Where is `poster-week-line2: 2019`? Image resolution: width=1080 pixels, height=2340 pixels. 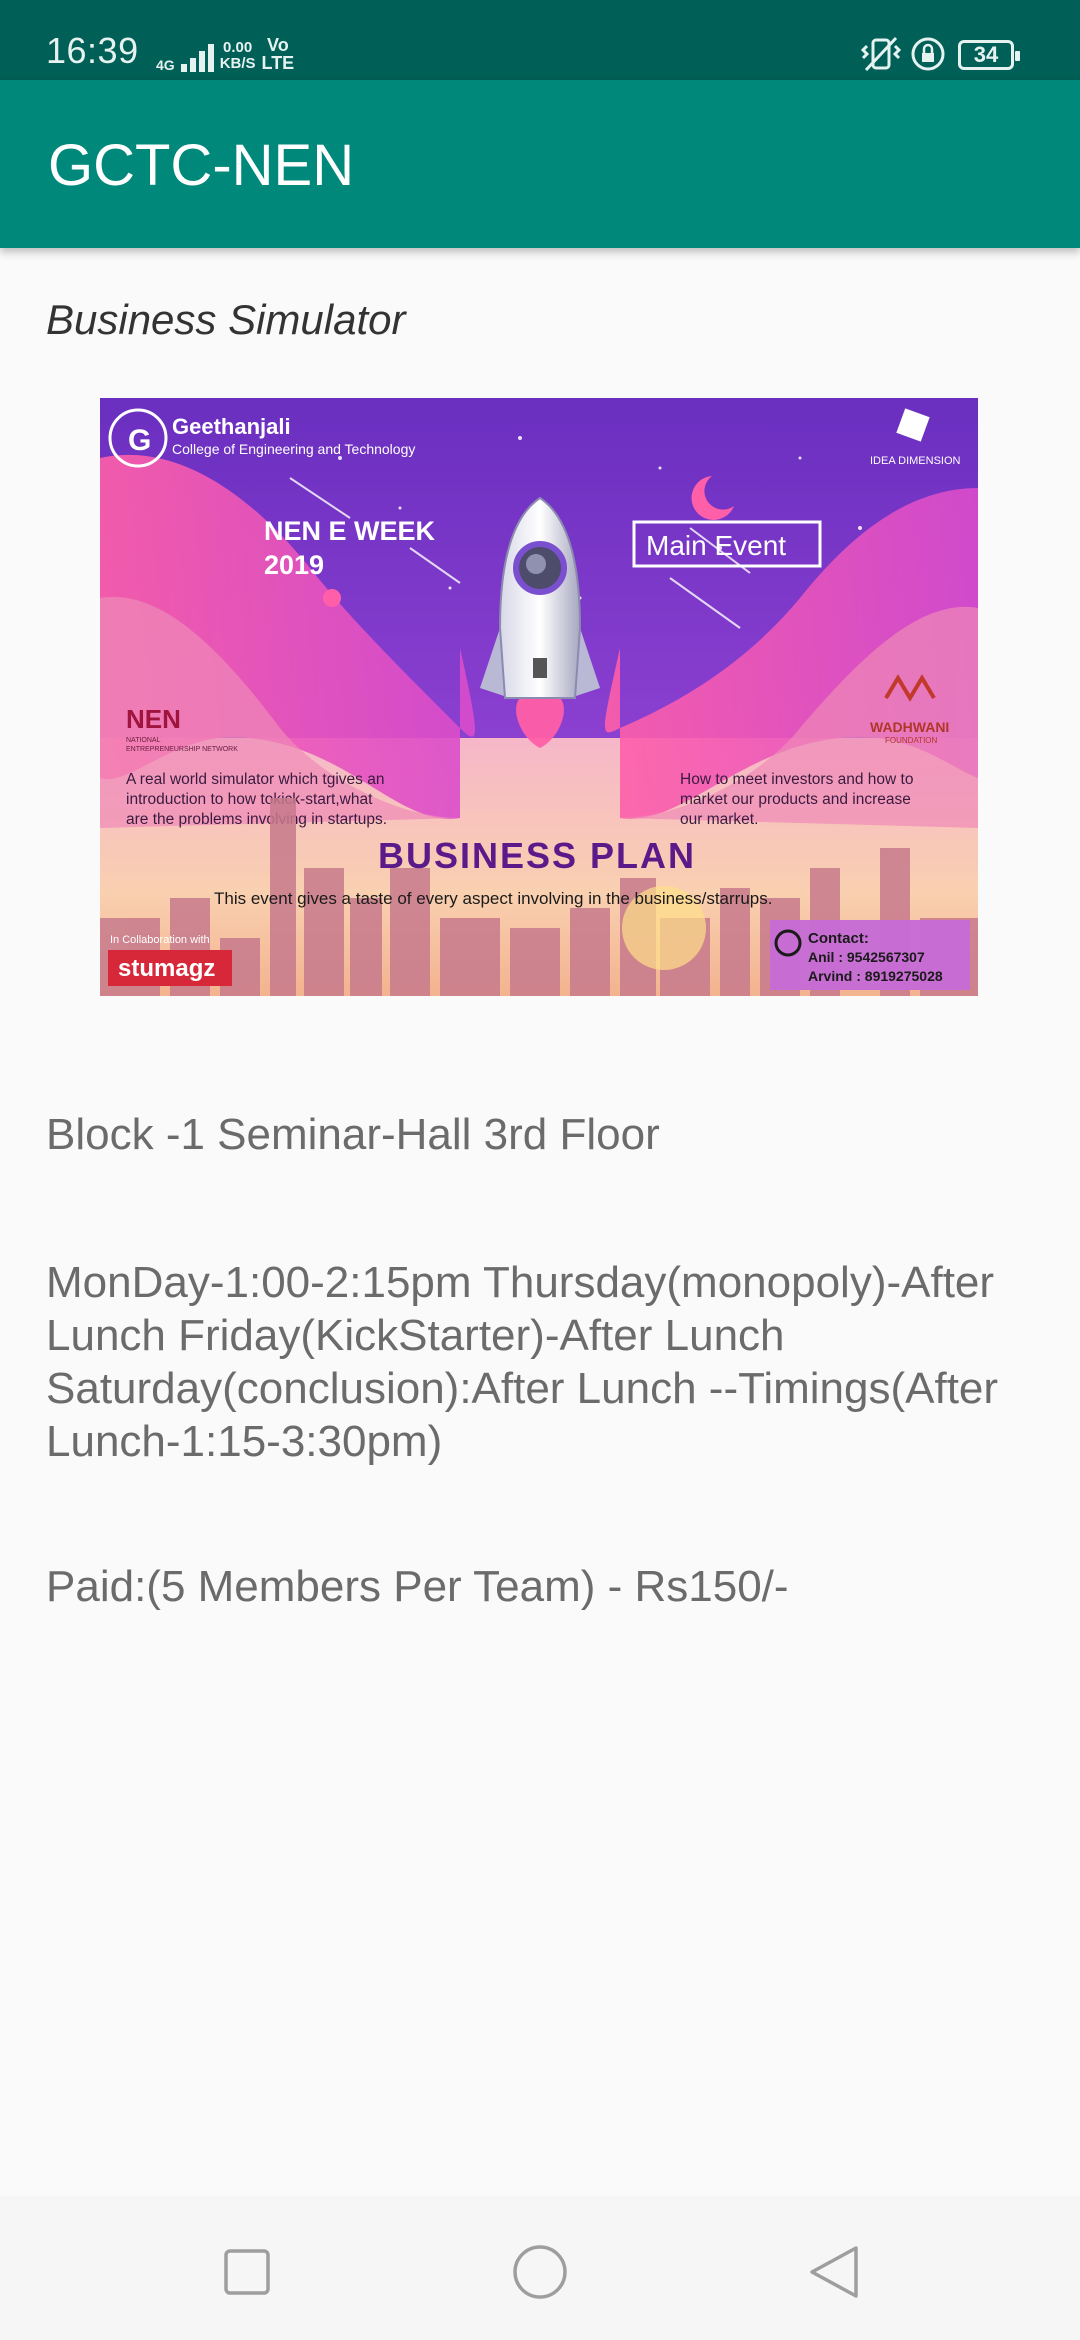 poster-week-line2: 2019 is located at coordinates (294, 565).